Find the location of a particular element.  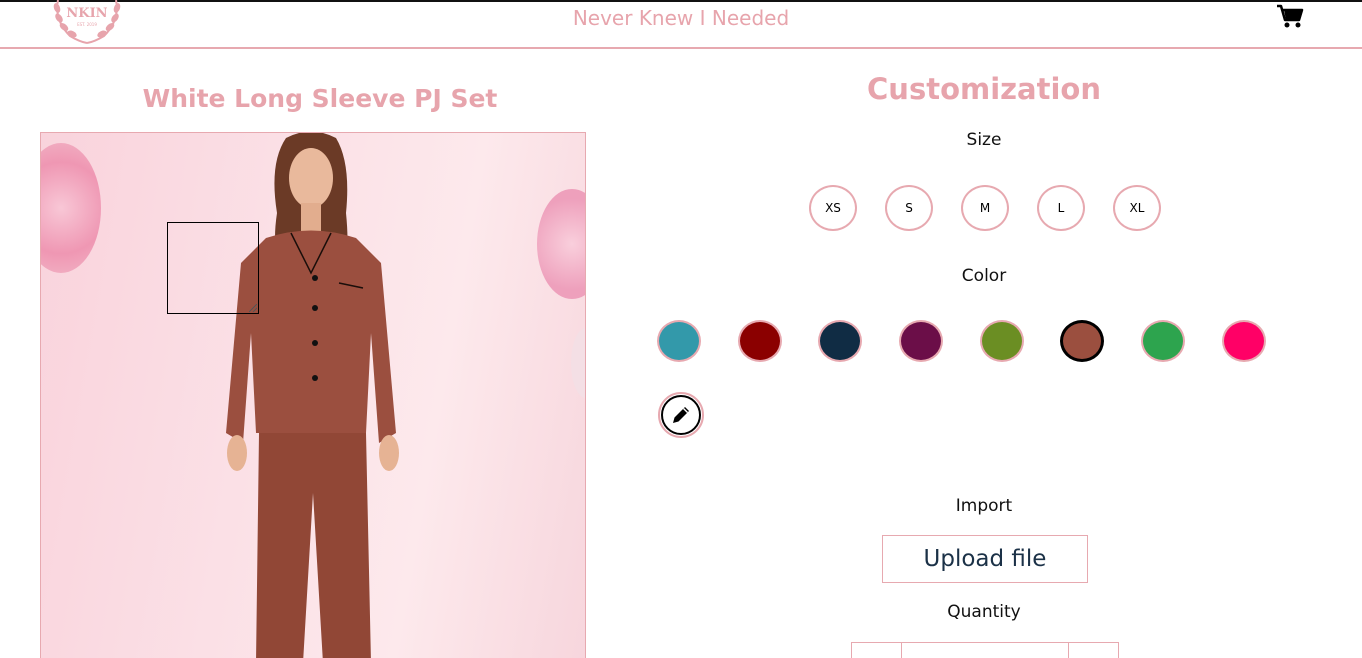

quantity-input is located at coordinates (986, 650).